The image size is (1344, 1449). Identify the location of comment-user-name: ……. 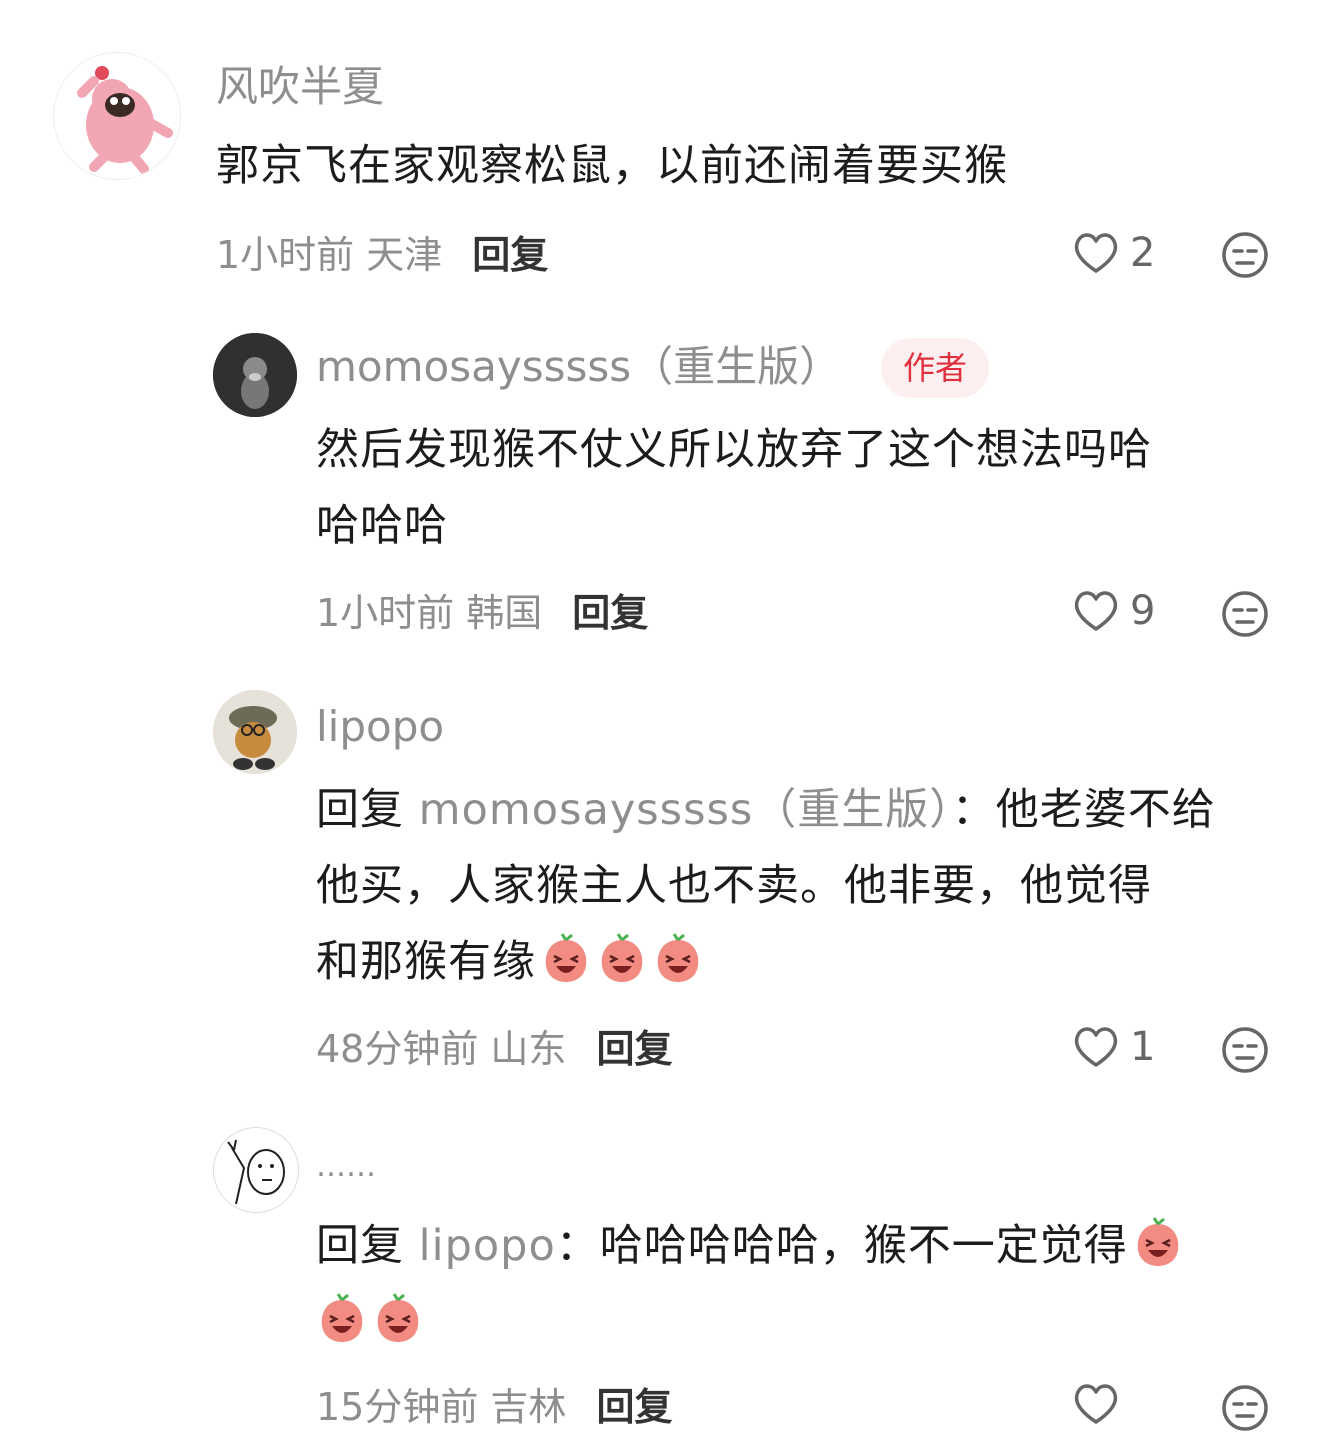
(346, 1167).